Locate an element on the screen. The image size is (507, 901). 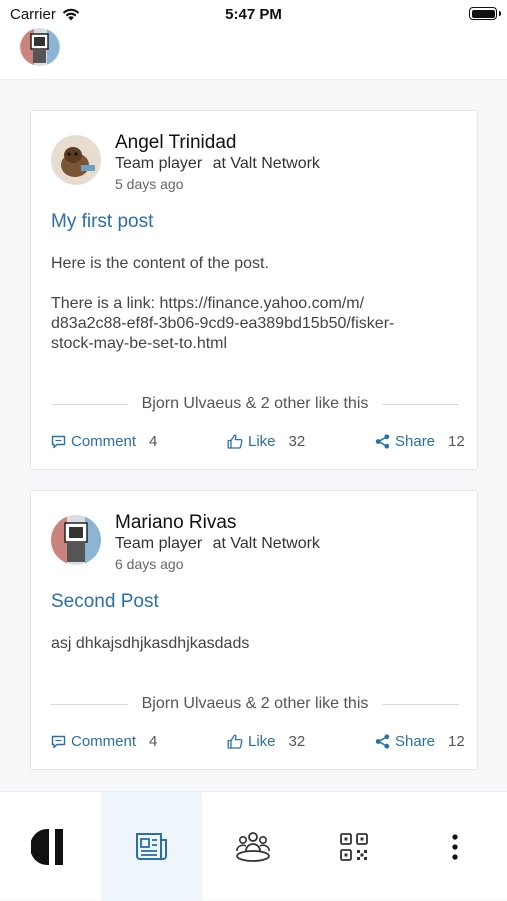
post-title: Second Post is located at coordinates (105, 602).